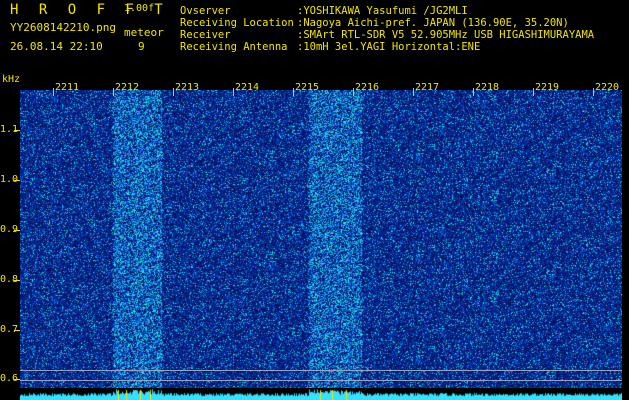 This screenshot has height=400, width=629. I want to click on antenna-value: :10mH 3el.YAGI Horizontal:ENE, so click(389, 47).